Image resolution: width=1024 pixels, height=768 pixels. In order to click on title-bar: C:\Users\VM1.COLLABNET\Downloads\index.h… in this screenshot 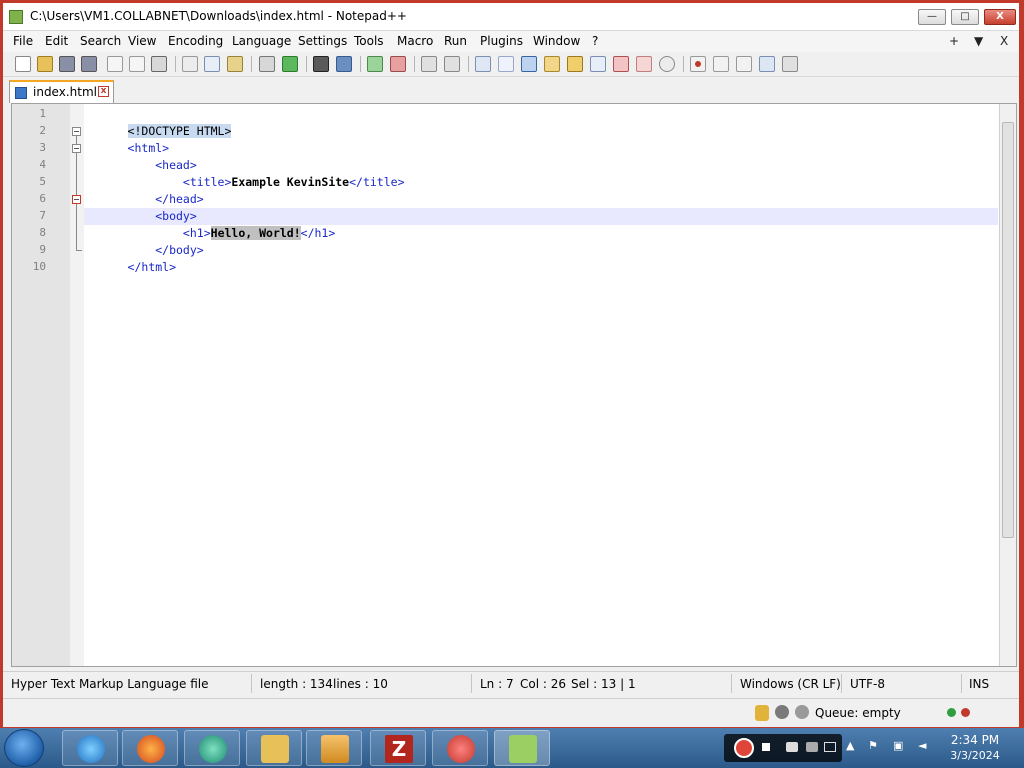, I will do `click(511, 17)`.